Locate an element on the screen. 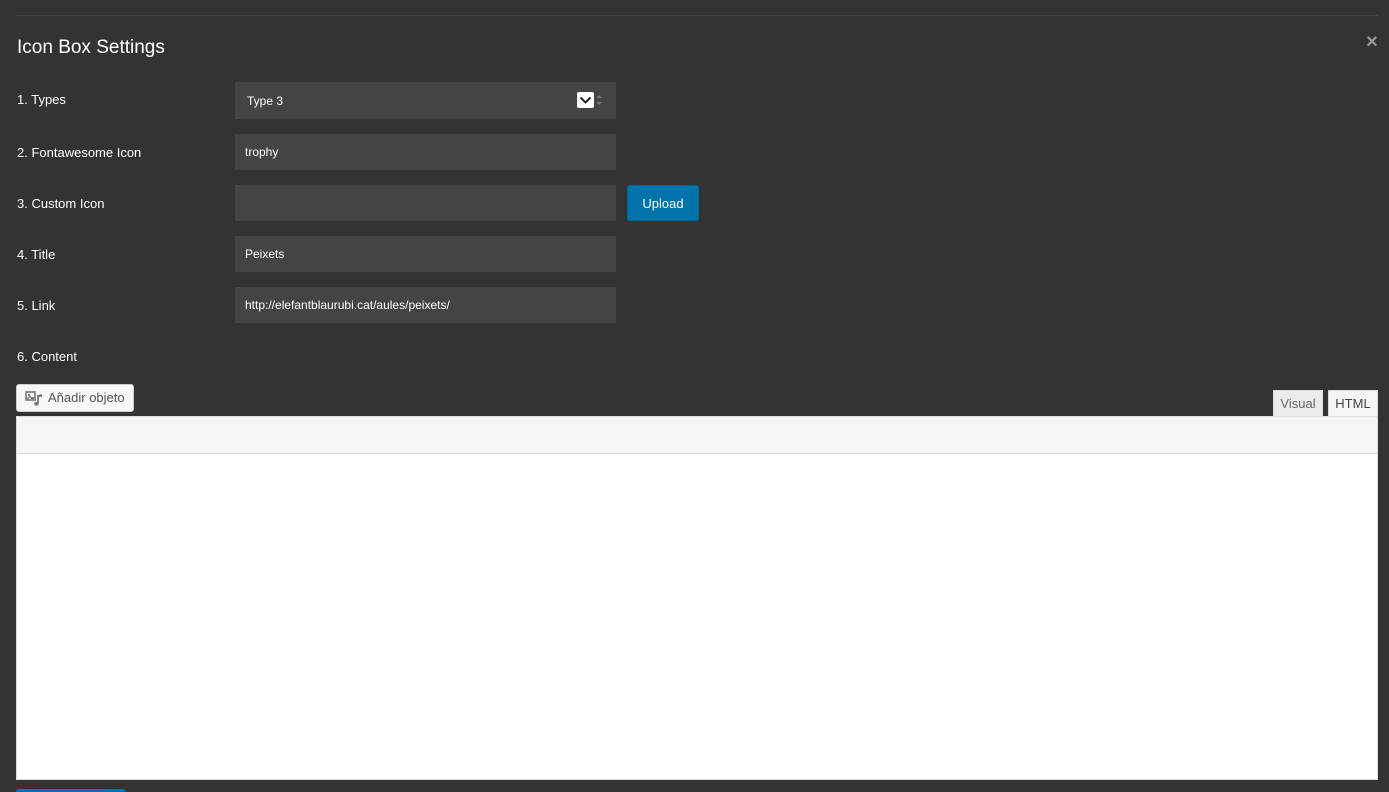 The height and width of the screenshot is (792, 1389). upload-button: Upload is located at coordinates (663, 203).